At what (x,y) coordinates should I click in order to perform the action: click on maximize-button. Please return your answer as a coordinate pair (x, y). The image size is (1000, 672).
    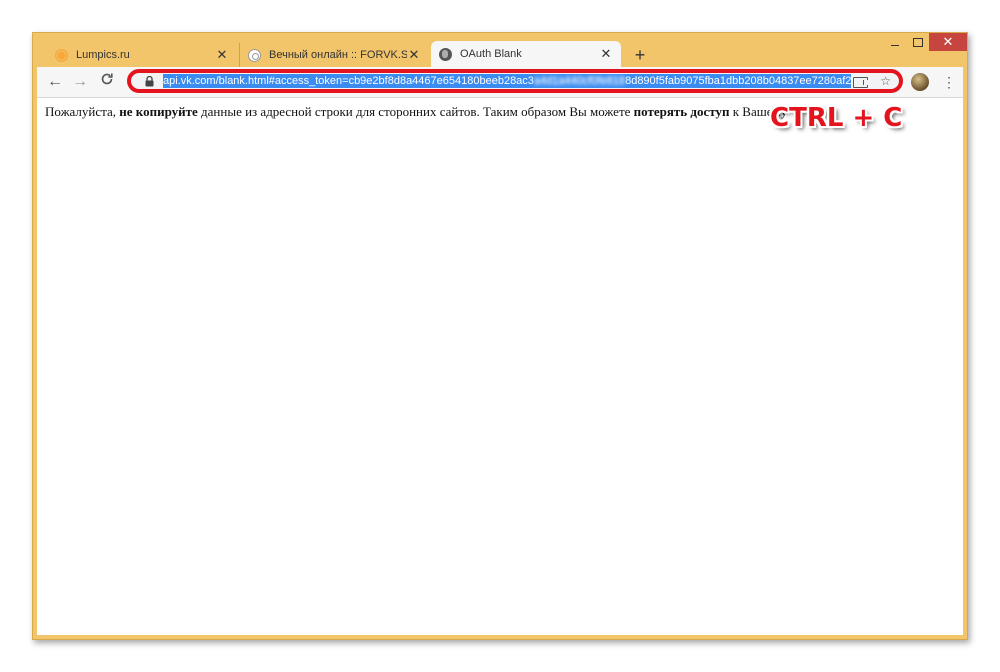
    Looking at the image, I should click on (918, 42).